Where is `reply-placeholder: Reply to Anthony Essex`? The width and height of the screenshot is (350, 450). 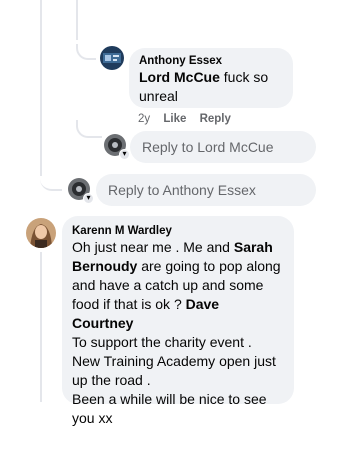 reply-placeholder: Reply to Anthony Essex is located at coordinates (182, 190).